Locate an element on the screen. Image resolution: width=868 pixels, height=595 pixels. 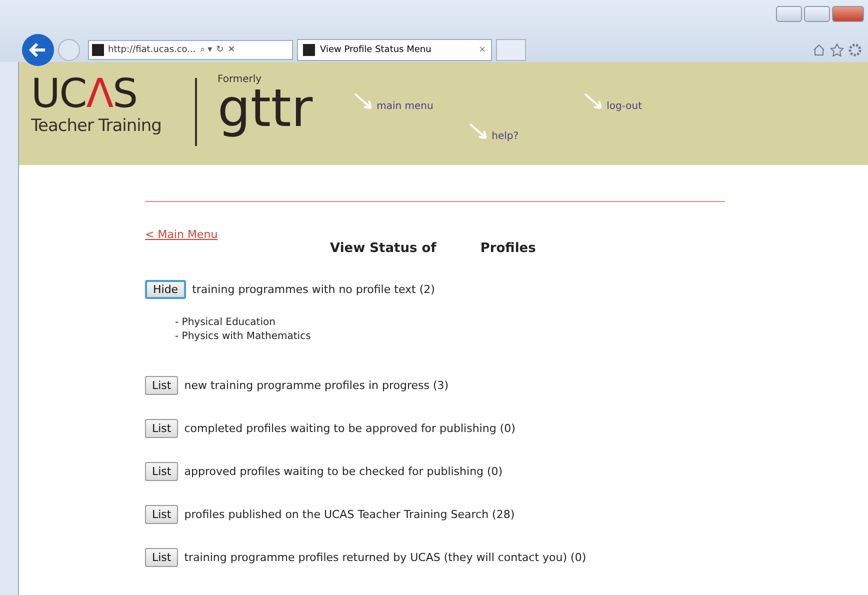
new-tab-button is located at coordinates (511, 50).